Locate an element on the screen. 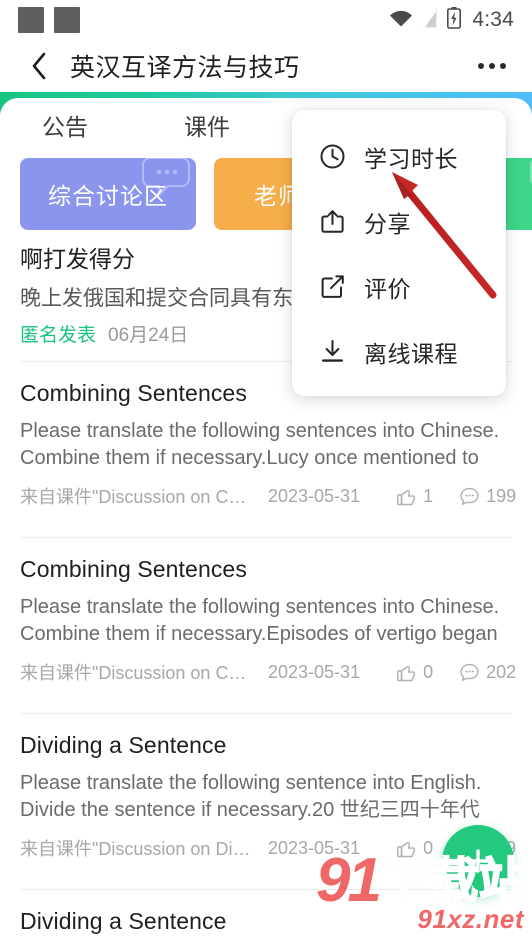 This screenshot has height=945, width=532. tab-courseware: 课件 is located at coordinates (207, 125).